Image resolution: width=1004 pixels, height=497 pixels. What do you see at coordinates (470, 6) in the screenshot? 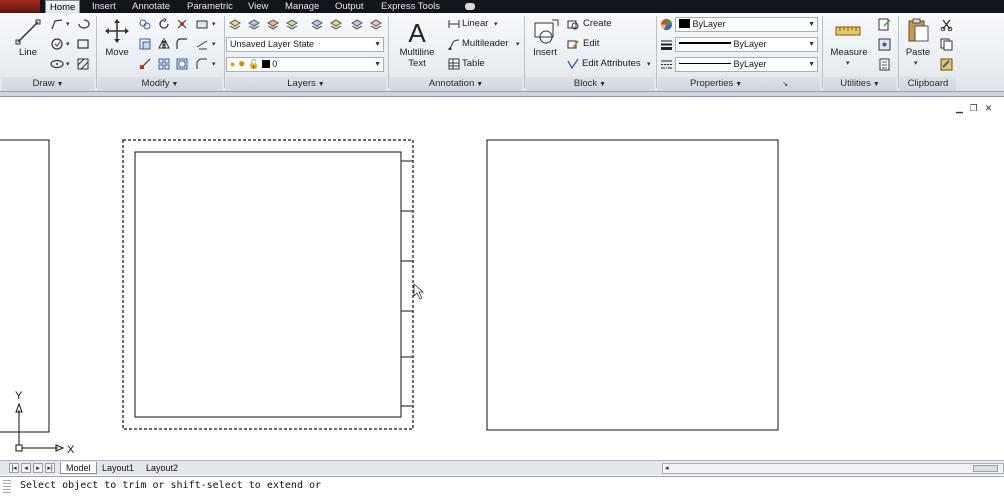
I see `minimize-ribbon-icon` at bounding box center [470, 6].